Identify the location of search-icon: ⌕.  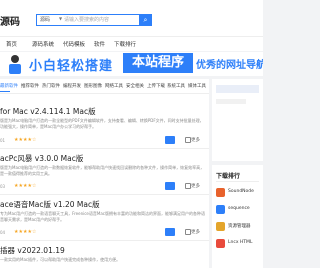
(145, 20).